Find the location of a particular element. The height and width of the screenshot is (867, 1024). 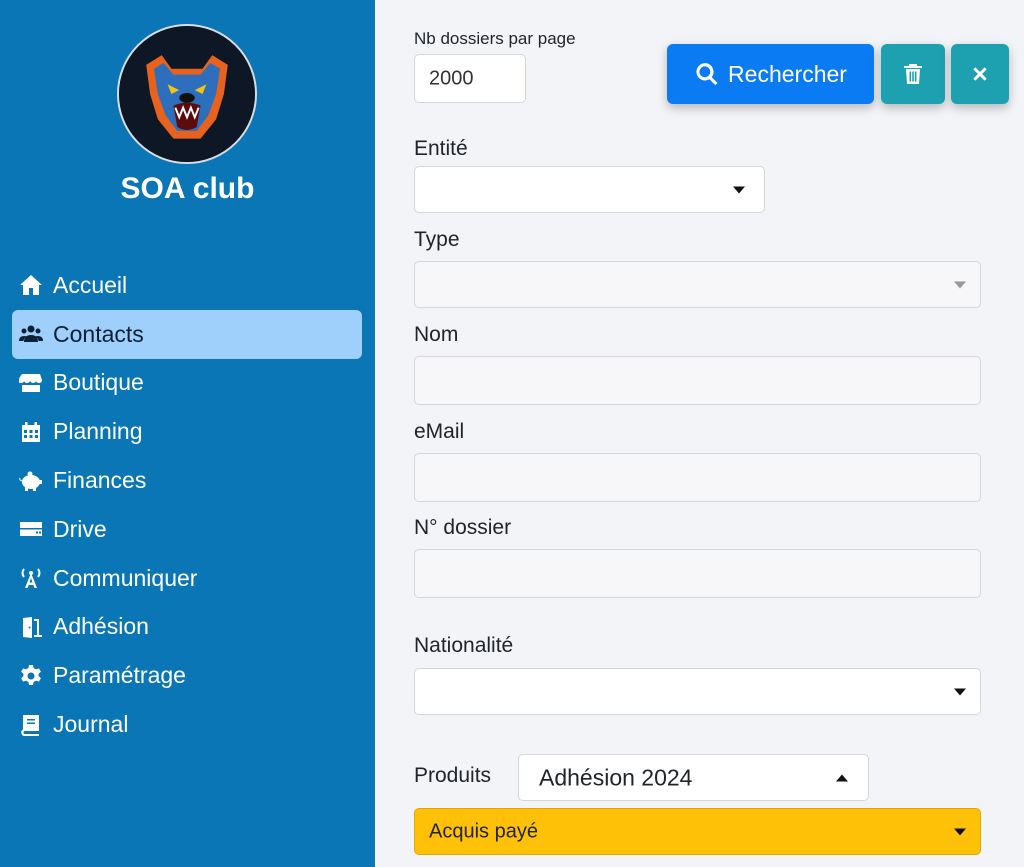

sidebar-item-journal: Journal is located at coordinates (187, 724).